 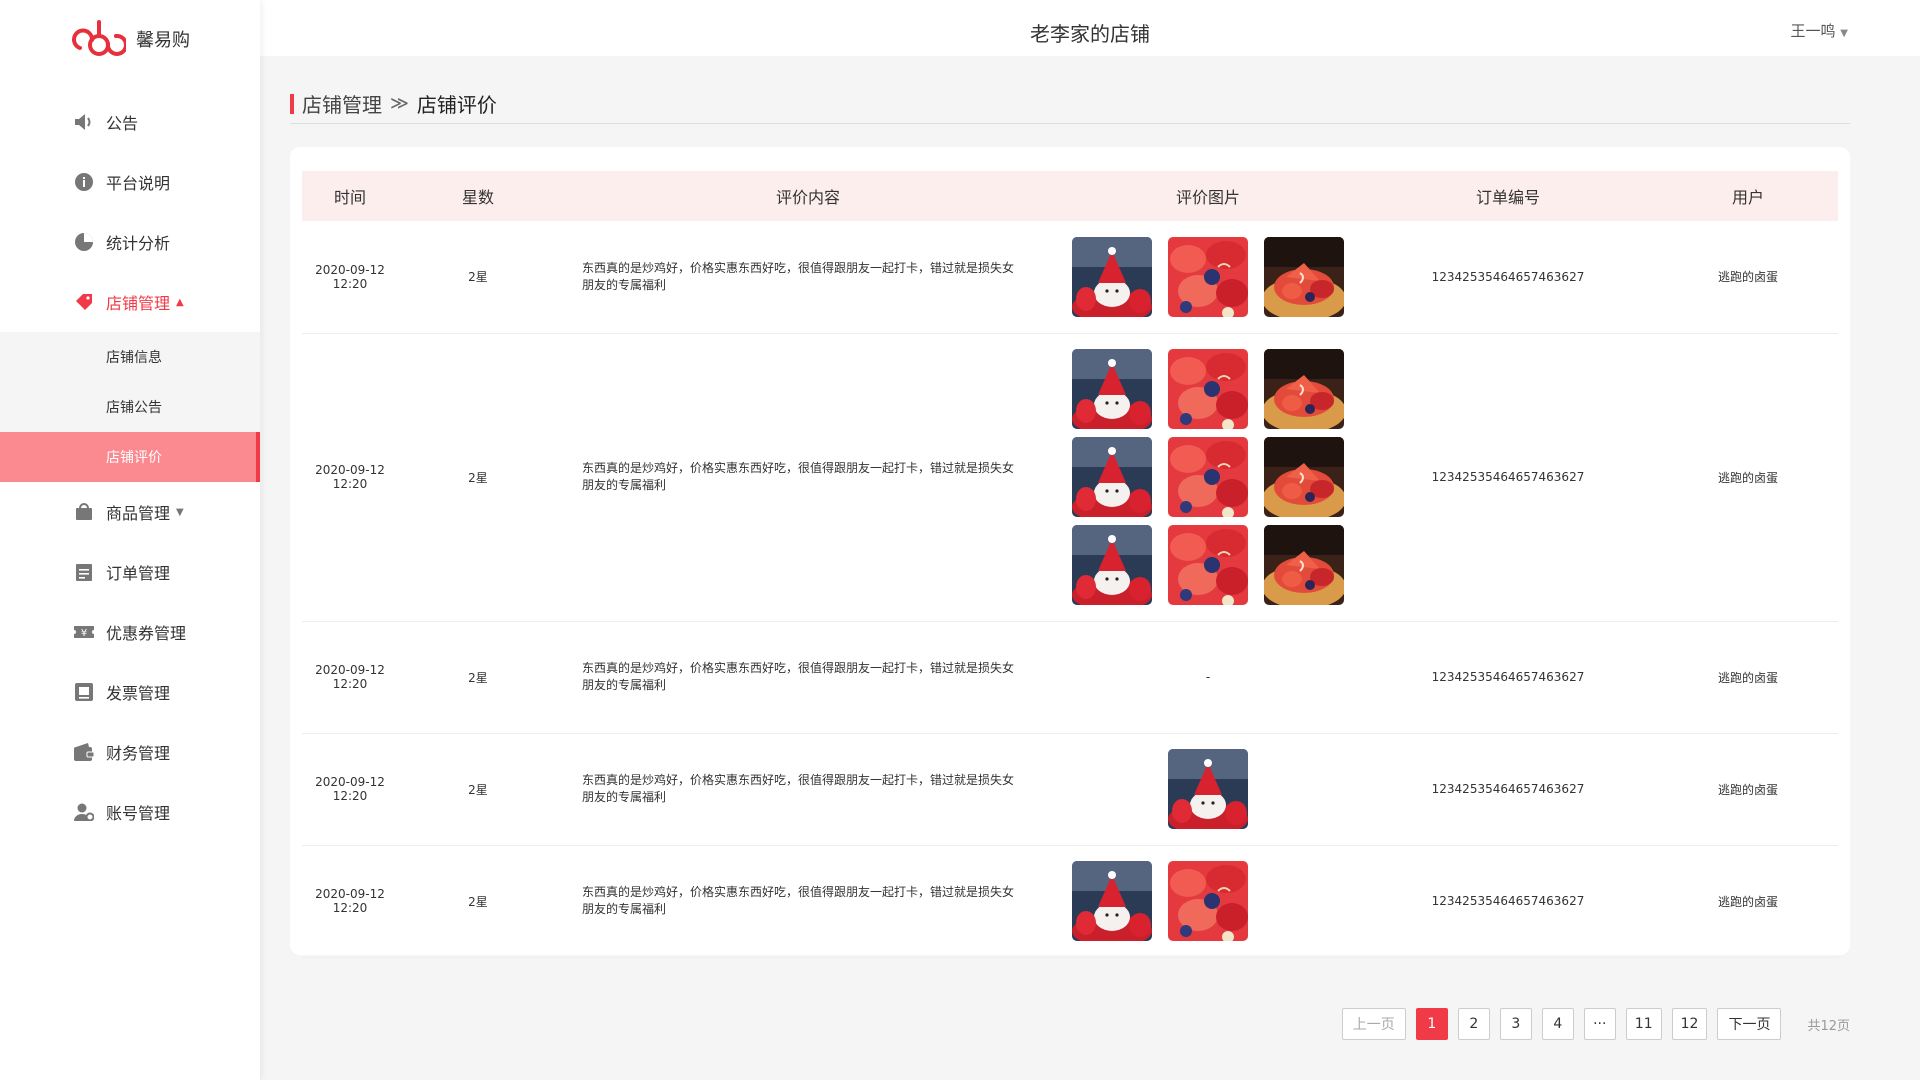 What do you see at coordinates (138, 753) in the screenshot?
I see `sidebar-item-label: 财务管理` at bounding box center [138, 753].